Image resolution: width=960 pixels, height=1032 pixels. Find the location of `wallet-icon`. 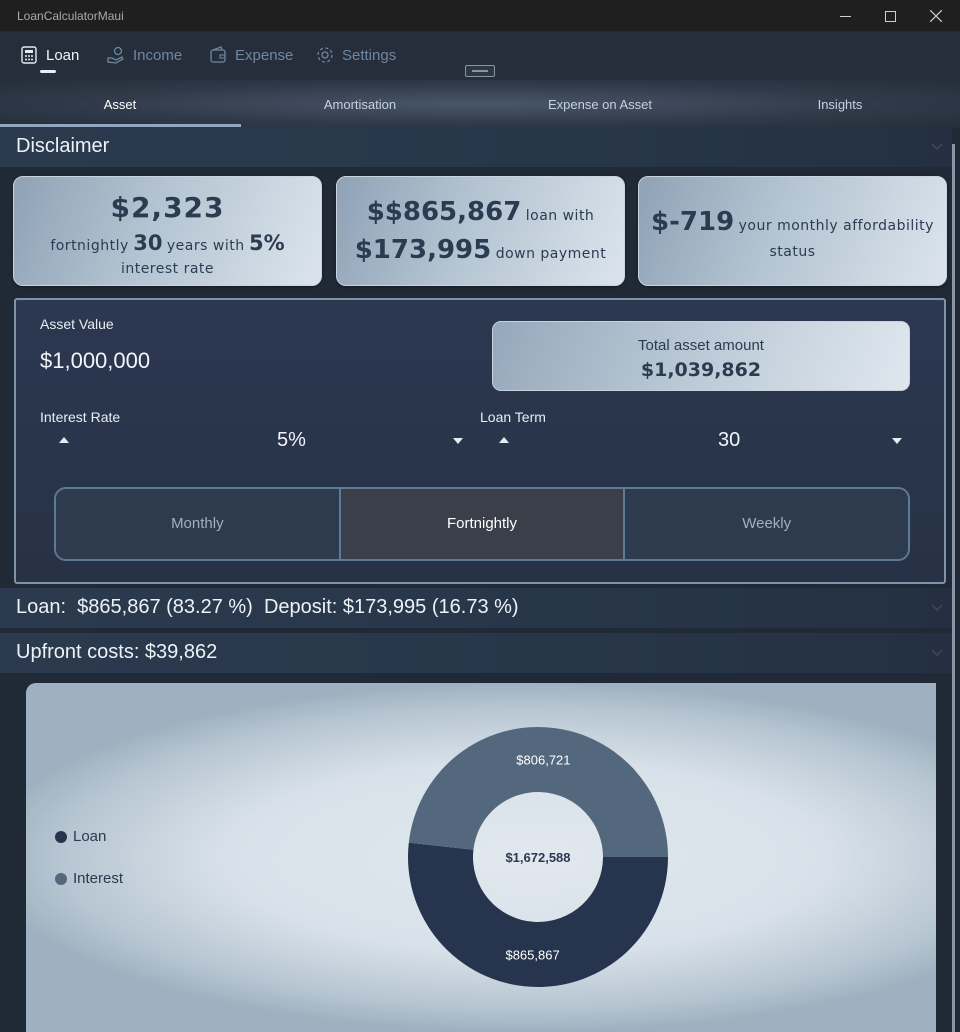

wallet-icon is located at coordinates (218, 54).